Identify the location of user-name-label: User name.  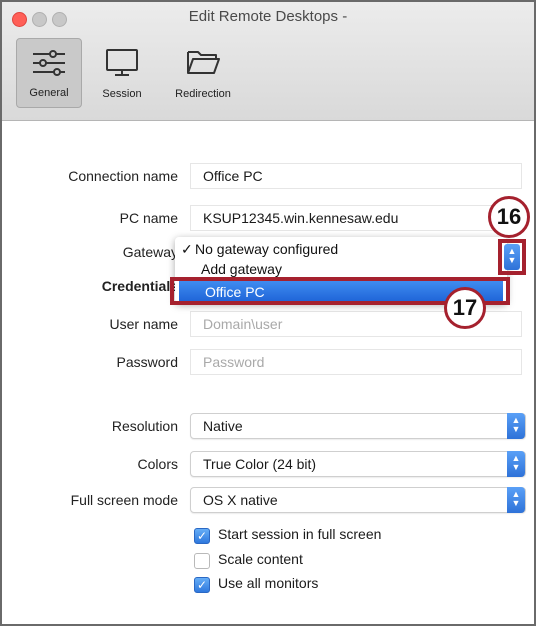
(143, 324).